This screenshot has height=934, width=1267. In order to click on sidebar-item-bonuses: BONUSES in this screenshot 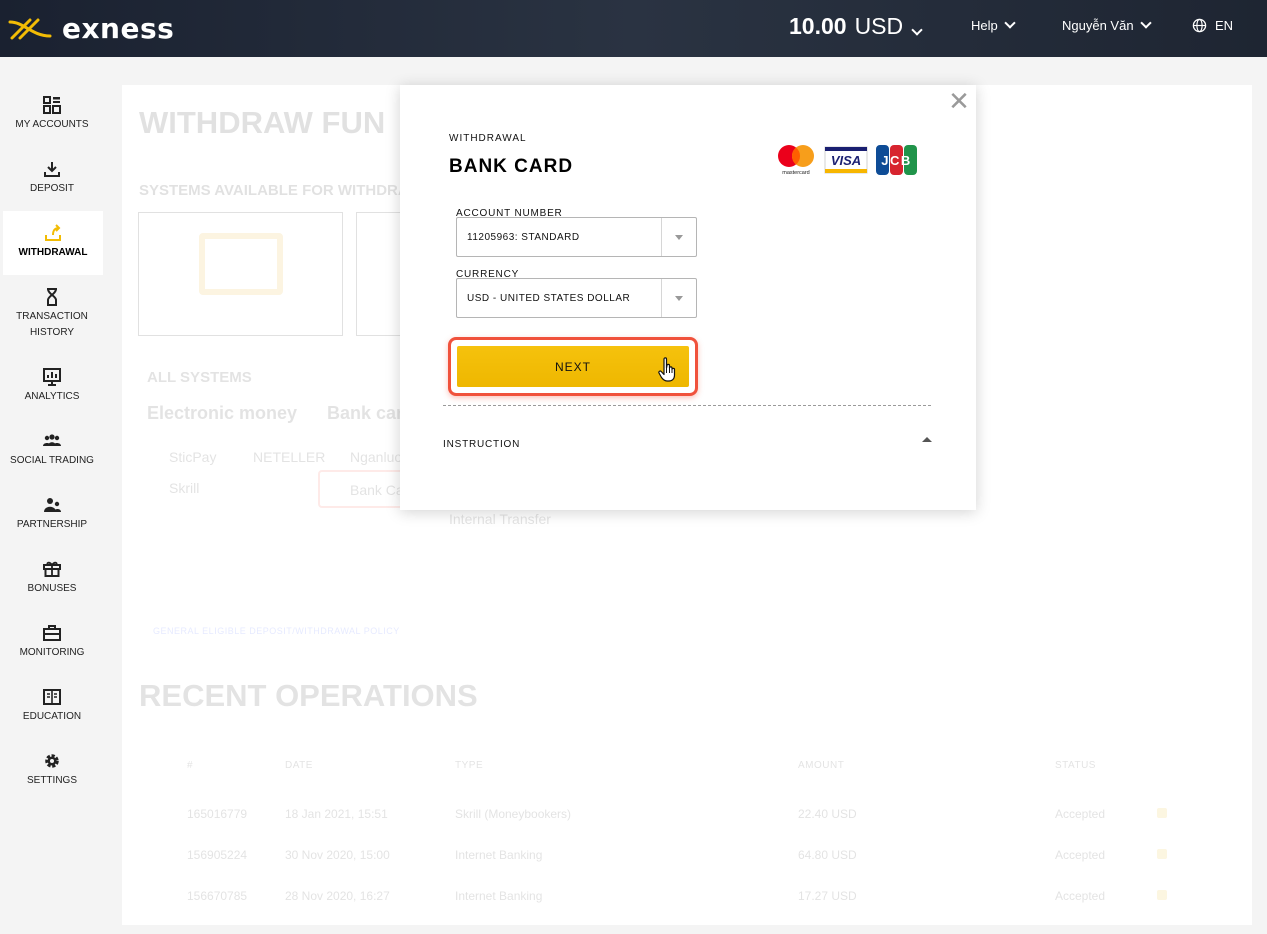, I will do `click(52, 579)`.